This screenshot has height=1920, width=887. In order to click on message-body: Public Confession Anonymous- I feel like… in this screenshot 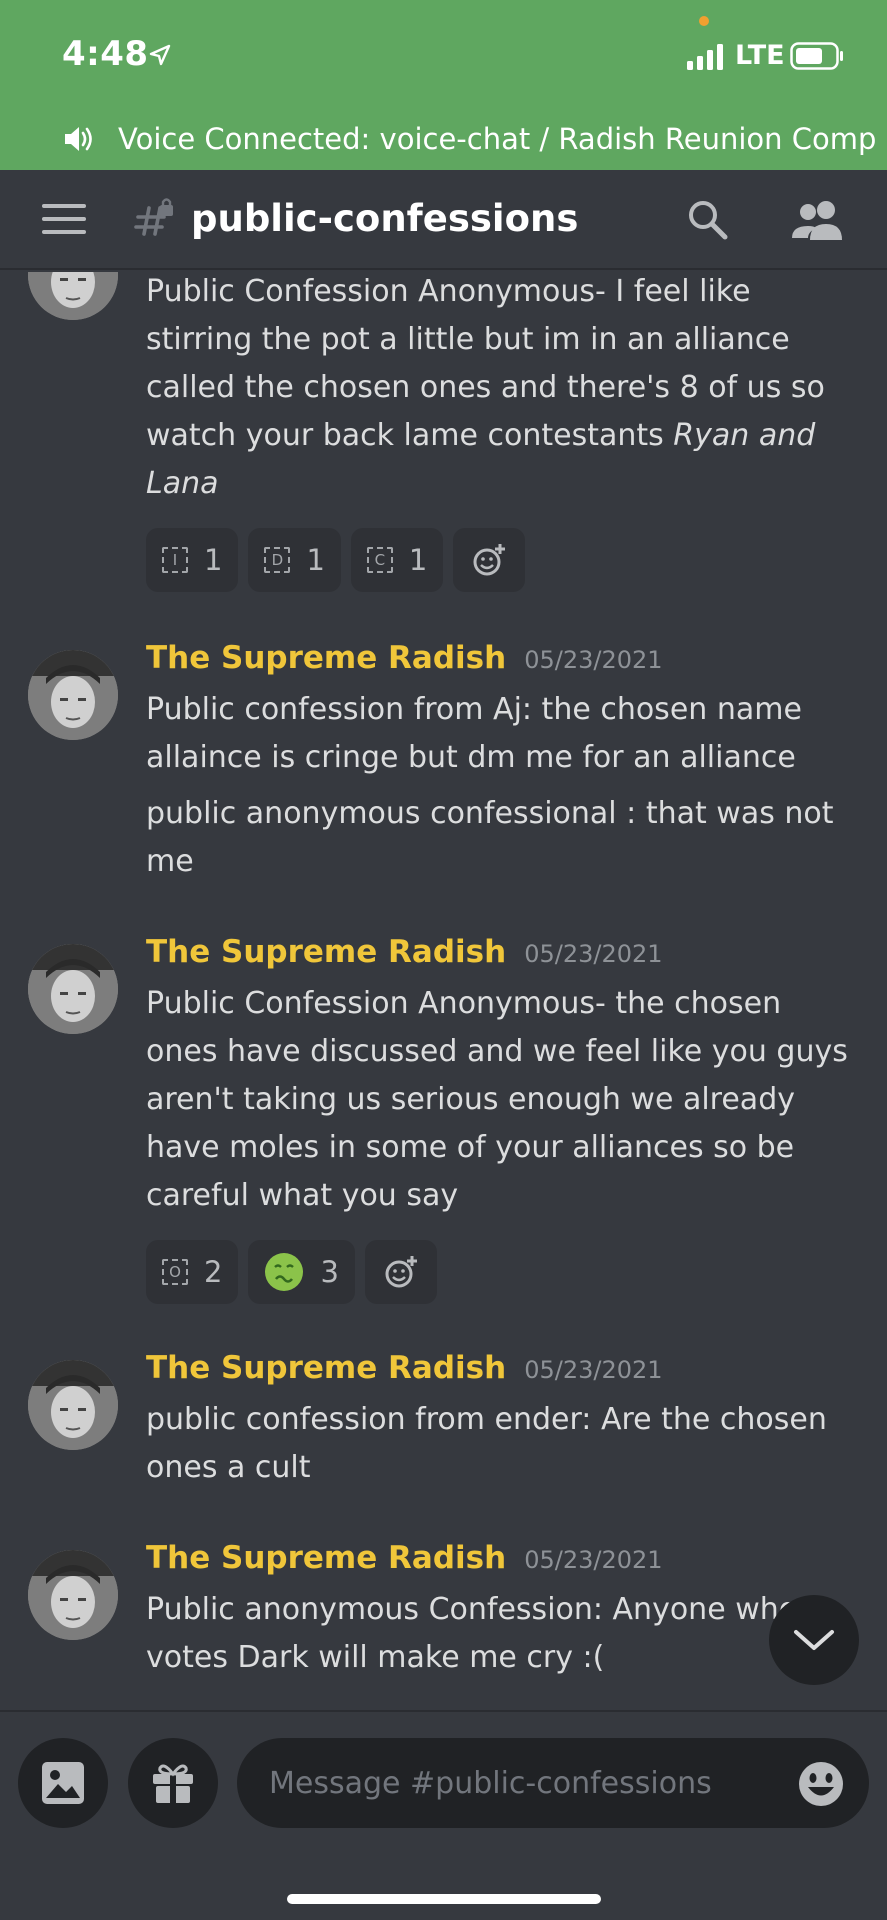, I will do `click(501, 432)`.